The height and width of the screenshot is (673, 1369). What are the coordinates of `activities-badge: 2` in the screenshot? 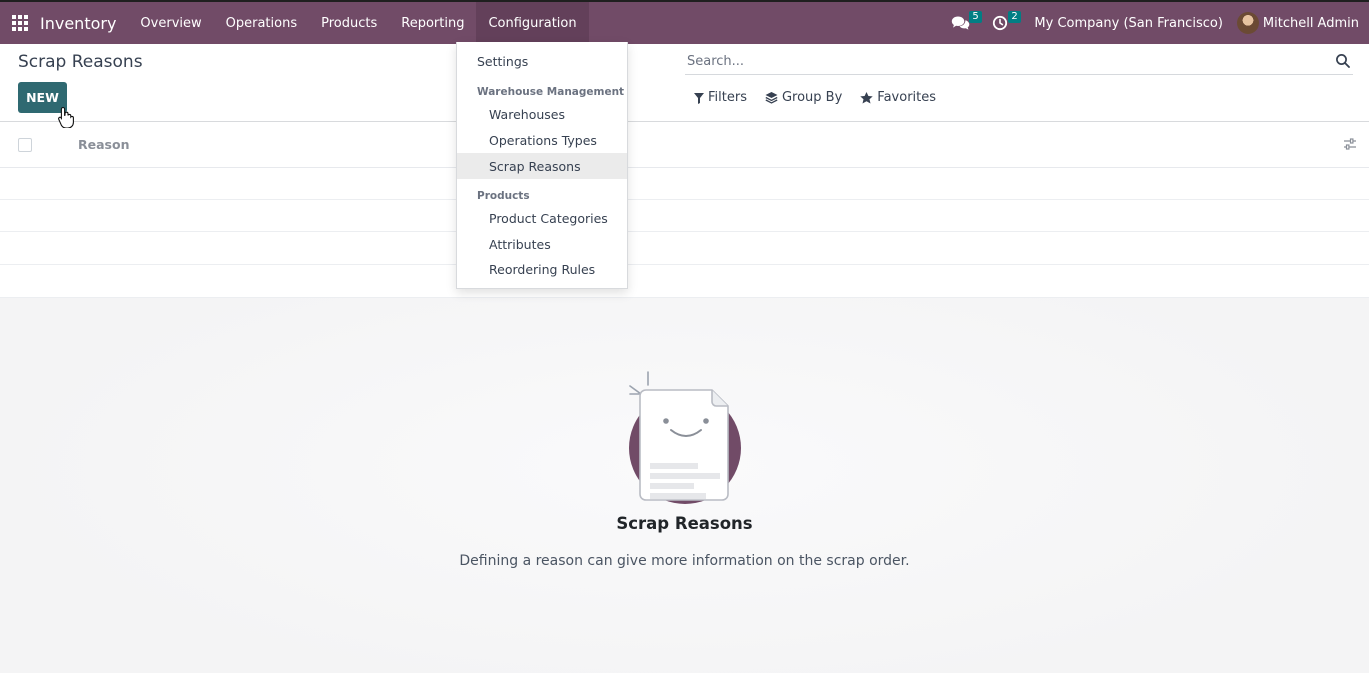 It's located at (1014, 17).